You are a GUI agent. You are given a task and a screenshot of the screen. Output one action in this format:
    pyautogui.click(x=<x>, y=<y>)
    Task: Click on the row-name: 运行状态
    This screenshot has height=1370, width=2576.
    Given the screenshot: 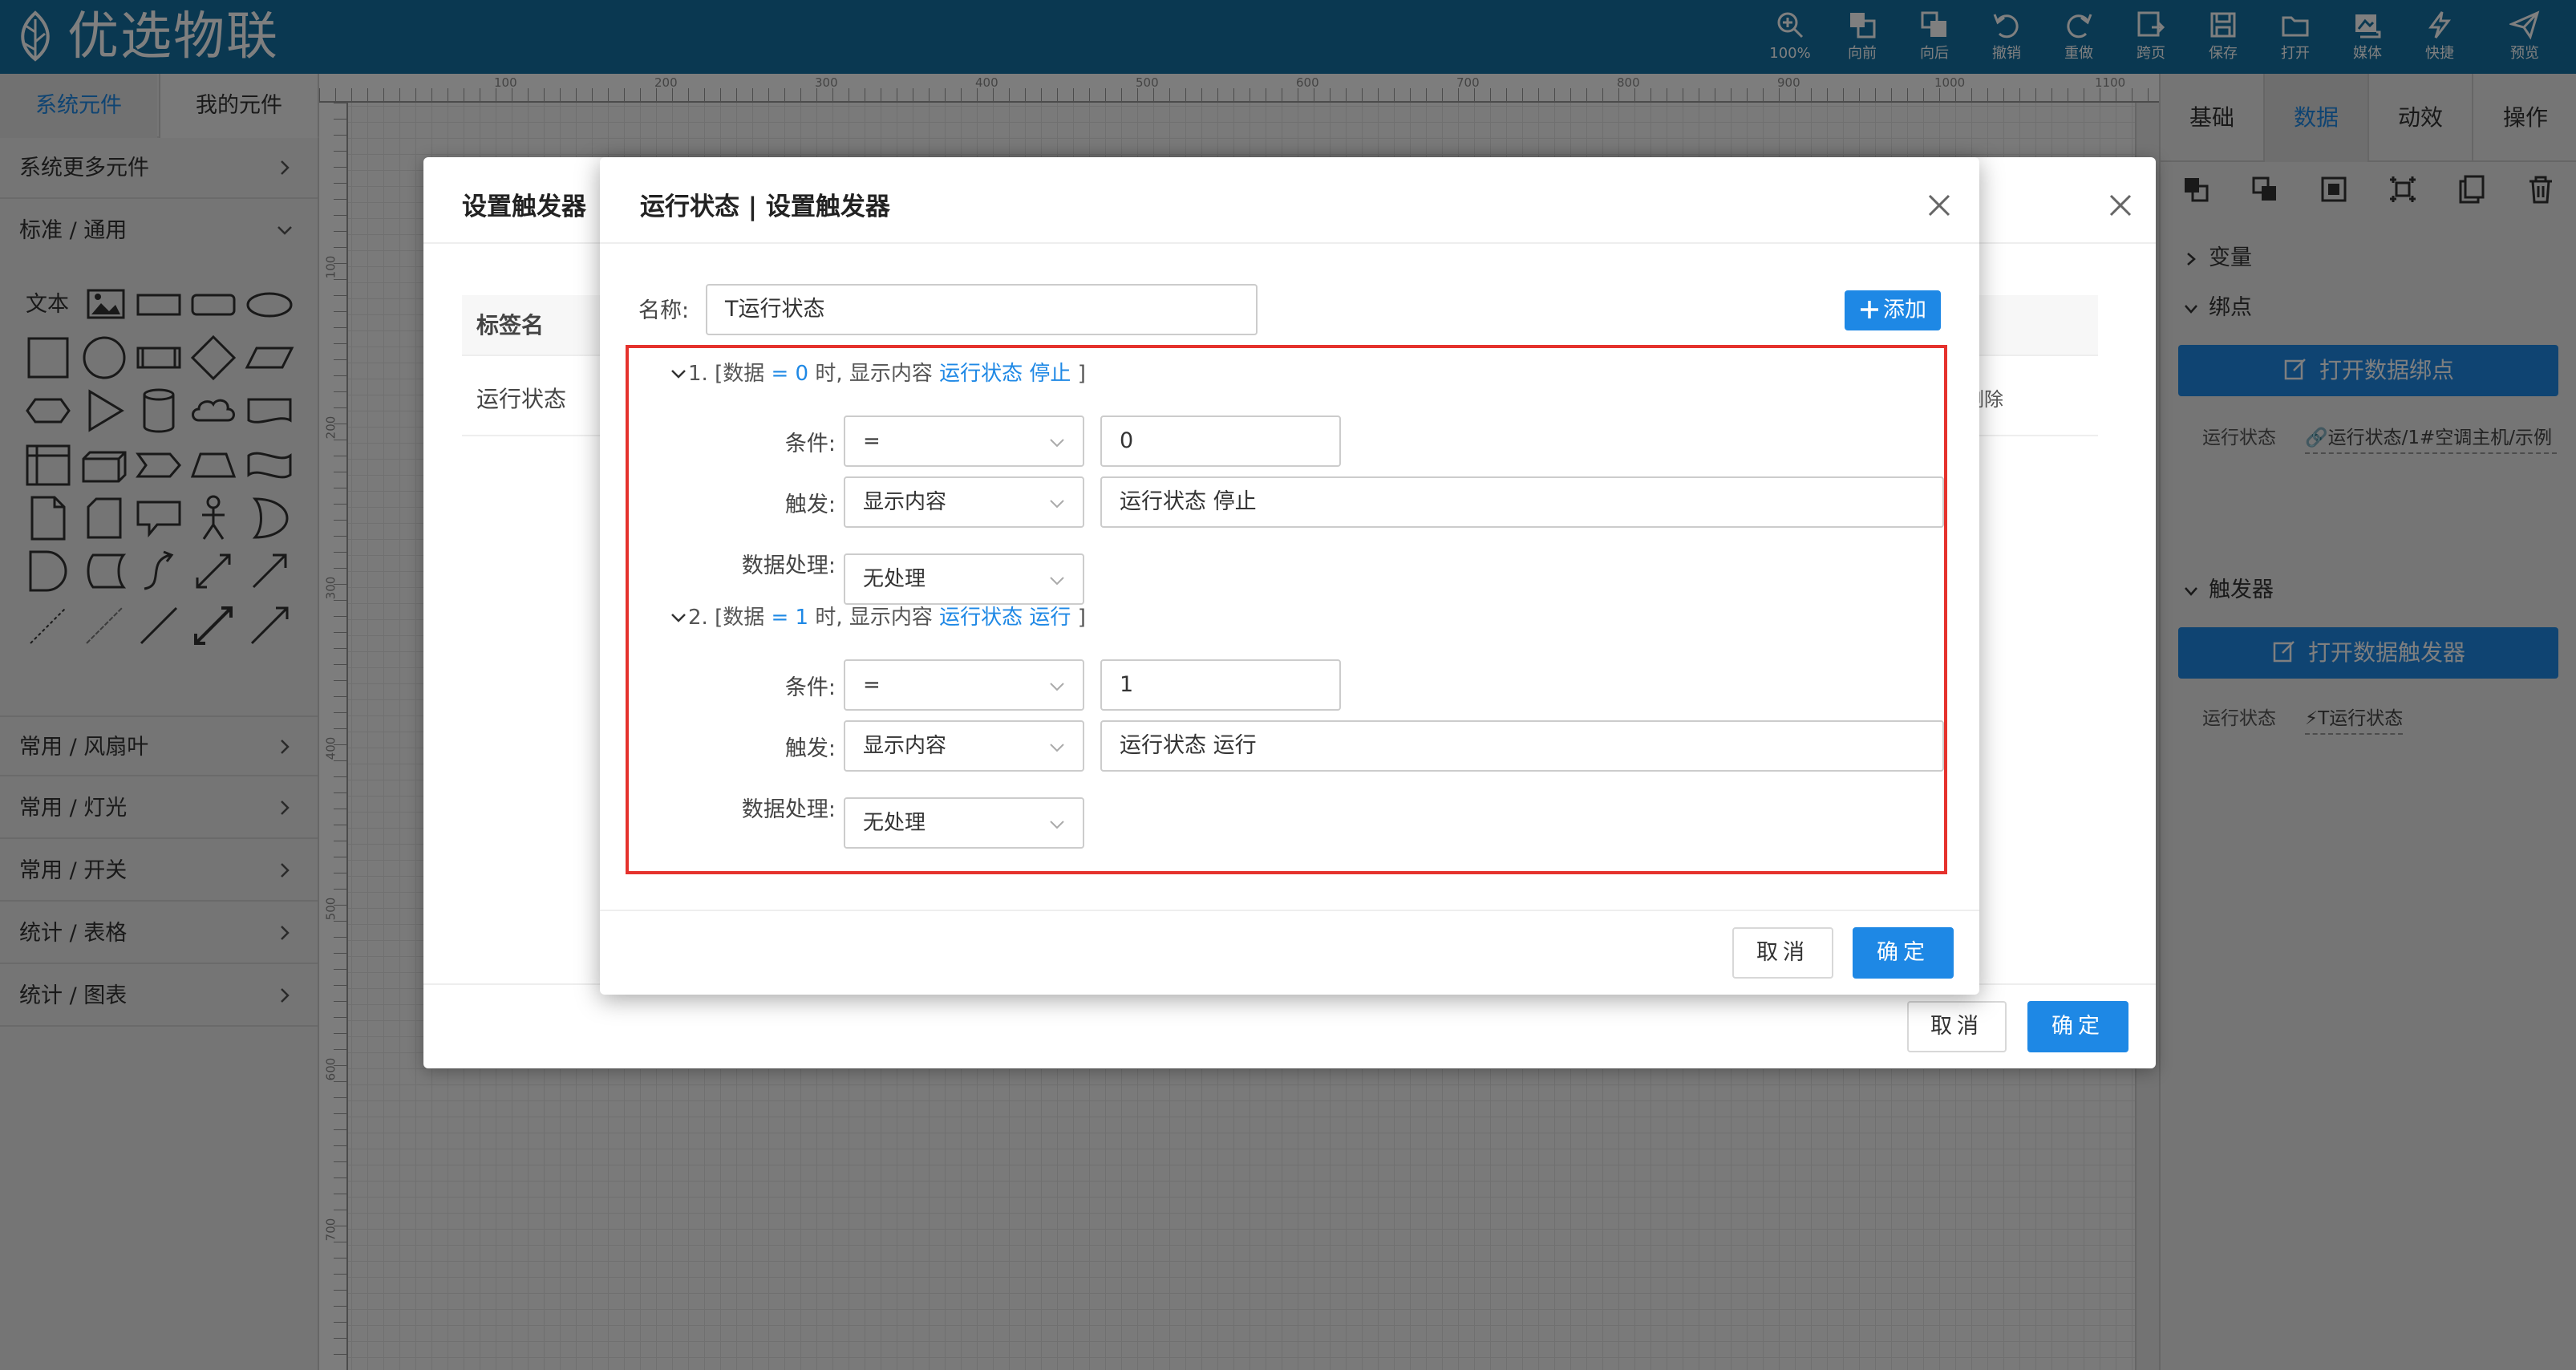 What is the action you would take?
    pyautogui.click(x=521, y=399)
    